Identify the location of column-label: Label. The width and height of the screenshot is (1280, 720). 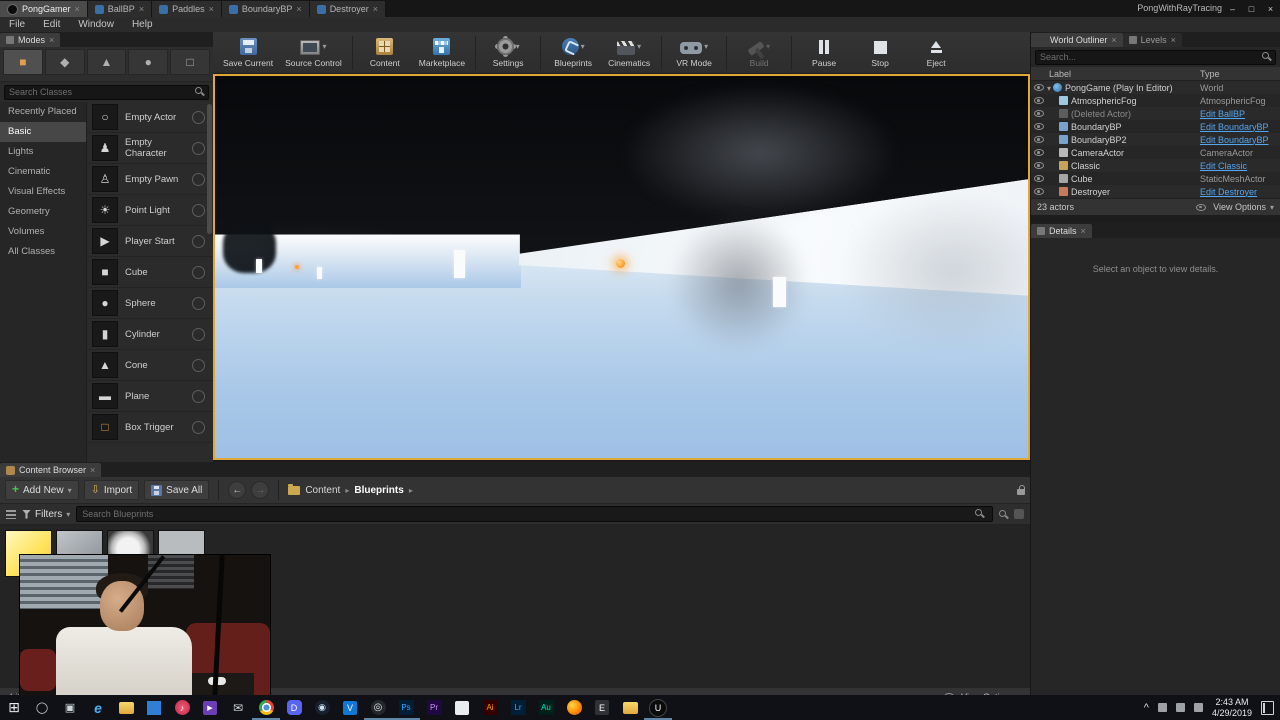
(1115, 74).